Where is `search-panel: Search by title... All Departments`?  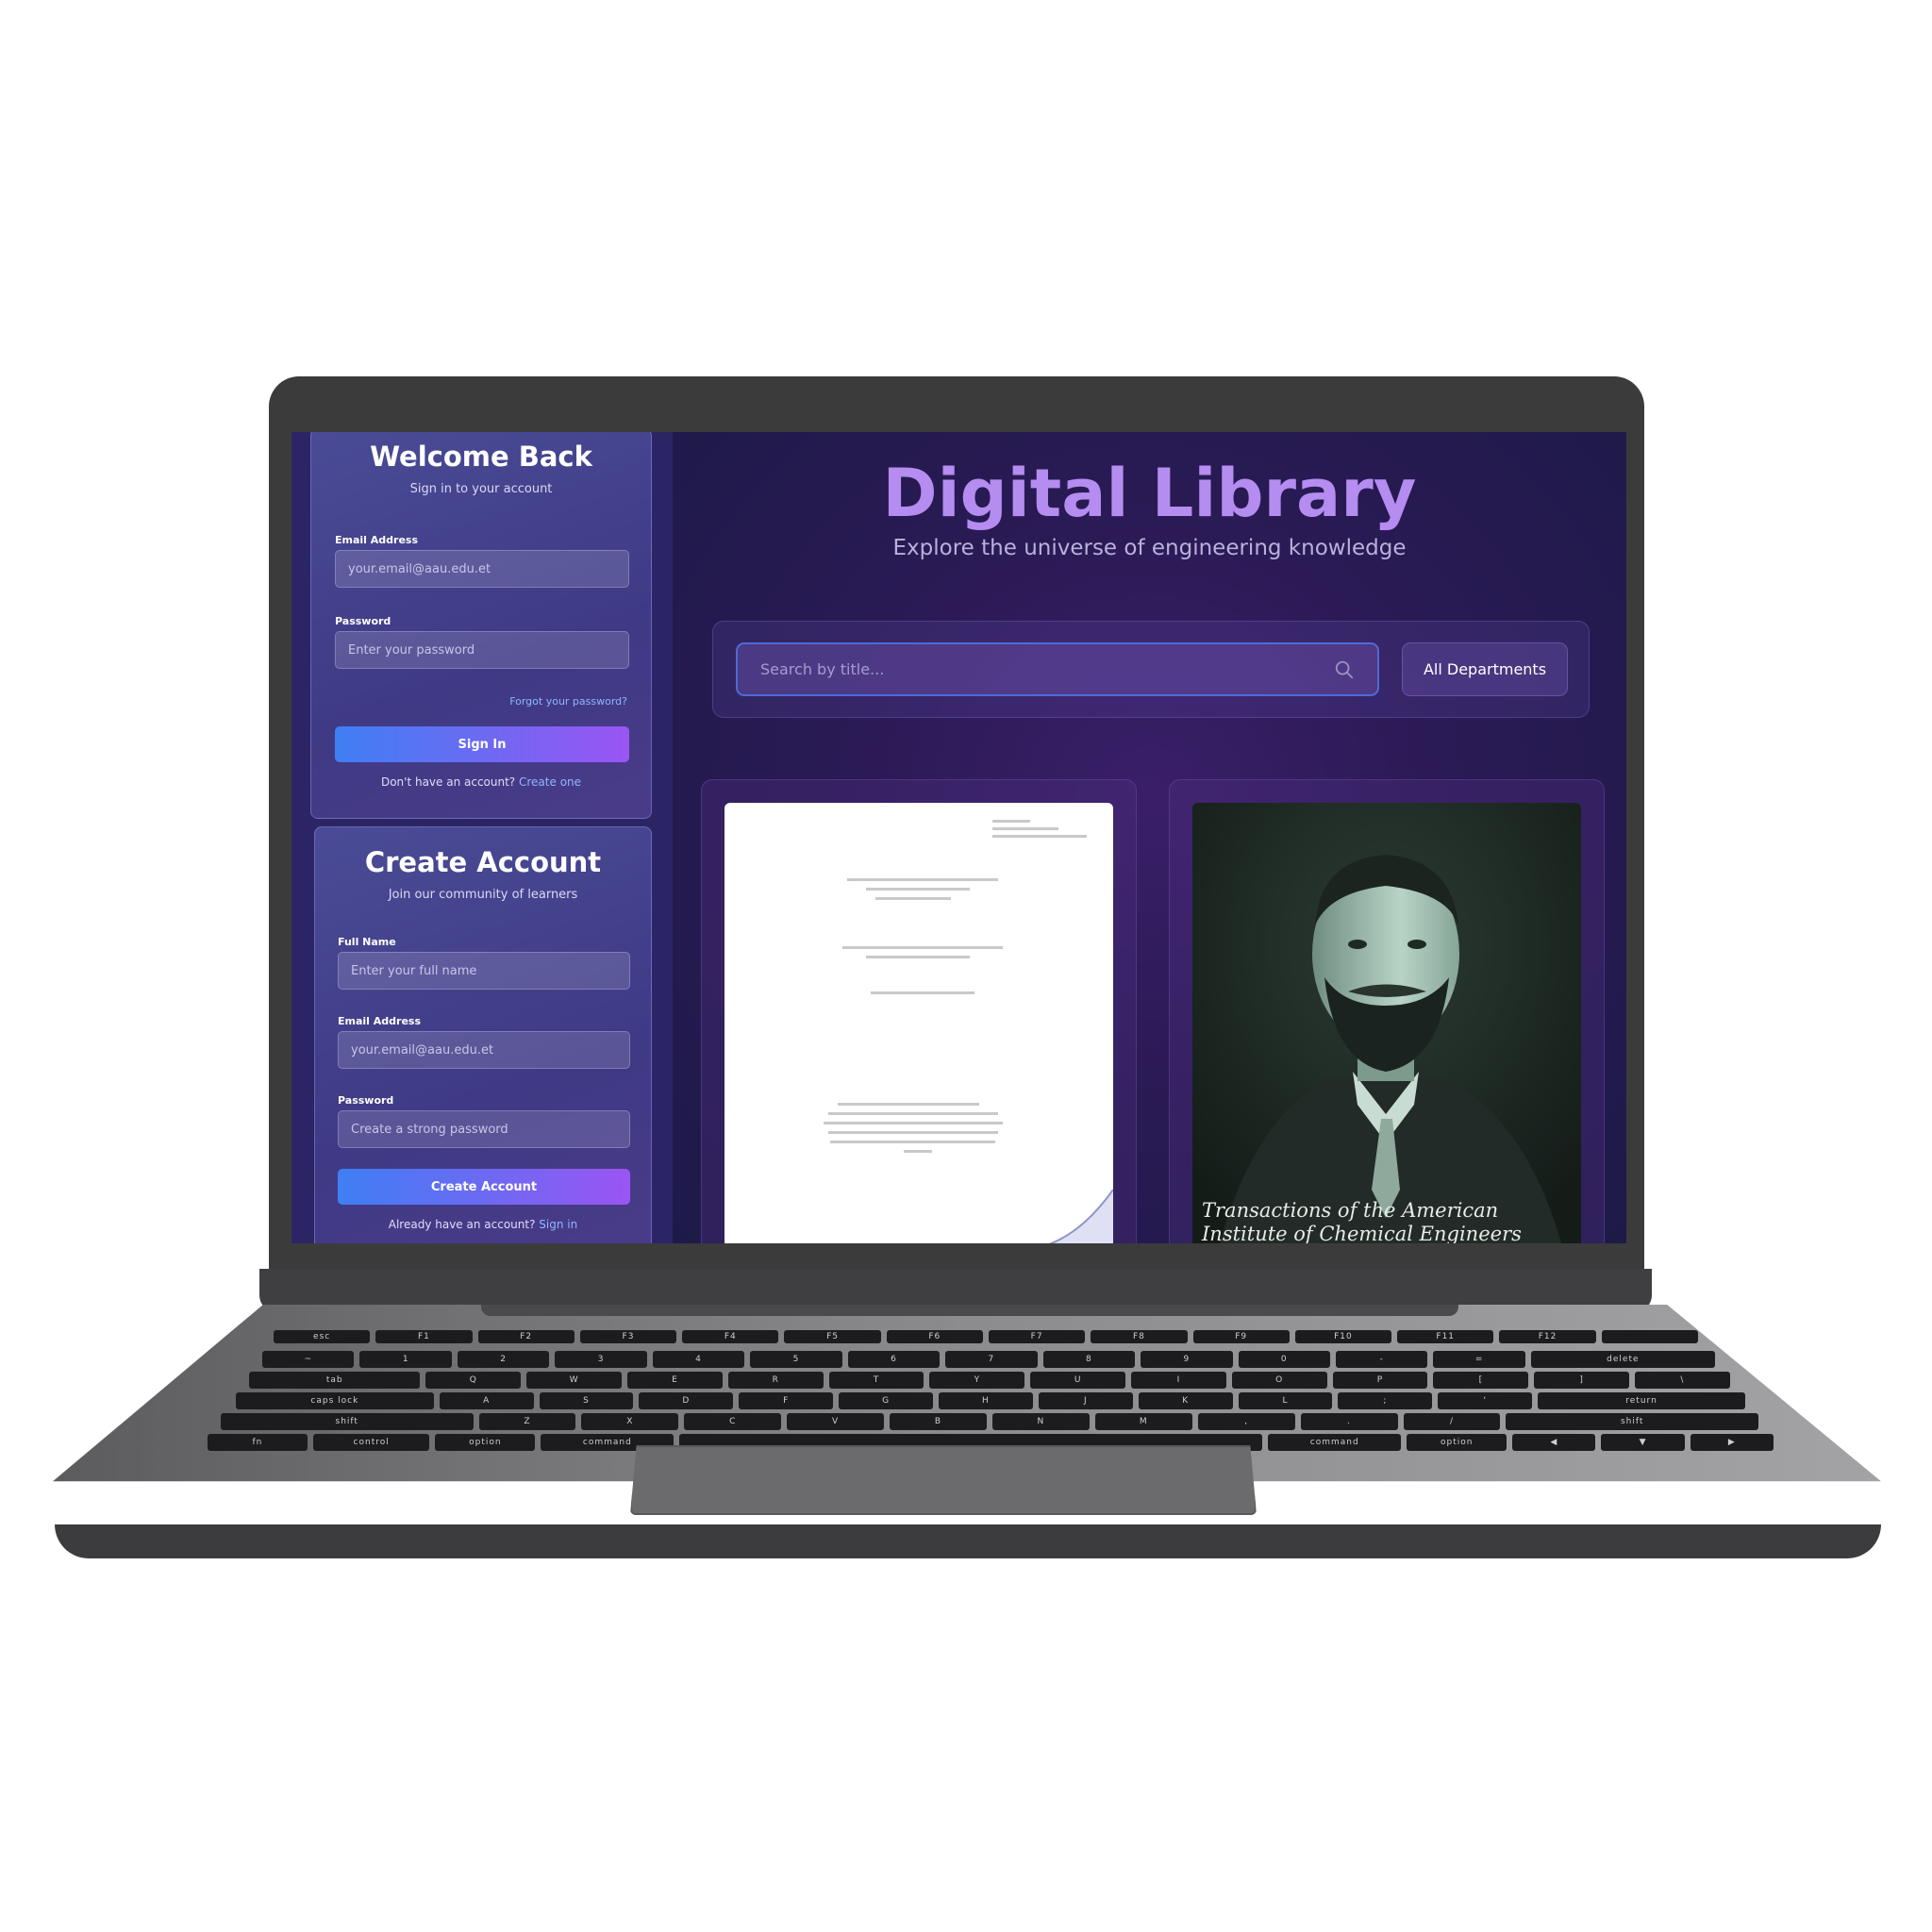
search-panel: Search by title... All Departments is located at coordinates (1151, 670).